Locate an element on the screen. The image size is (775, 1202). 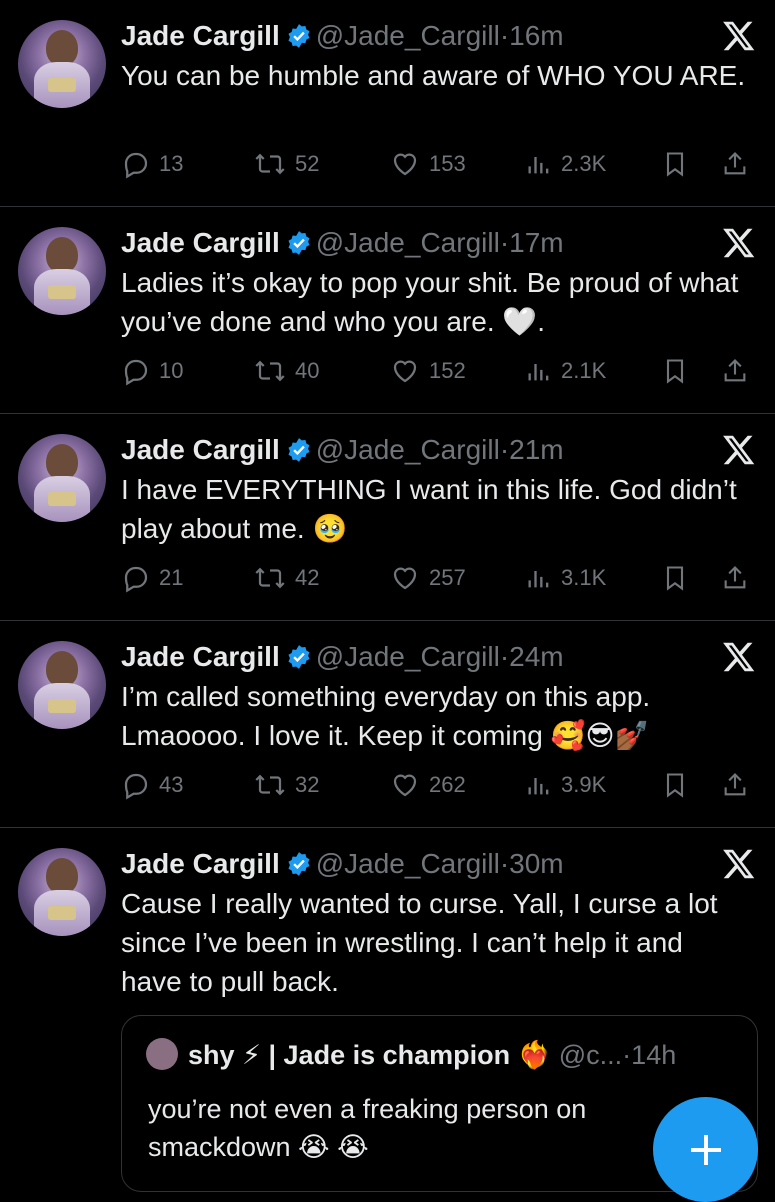
views-button: 3.9K is located at coordinates (565, 785).